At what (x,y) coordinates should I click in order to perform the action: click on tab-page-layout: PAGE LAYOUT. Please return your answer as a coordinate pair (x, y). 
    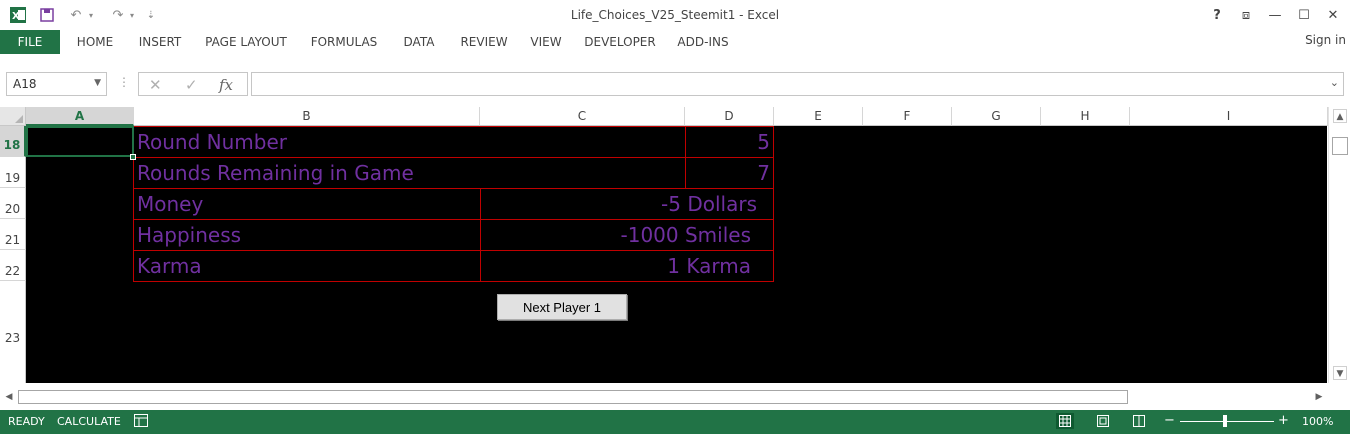
    Looking at the image, I should click on (246, 42).